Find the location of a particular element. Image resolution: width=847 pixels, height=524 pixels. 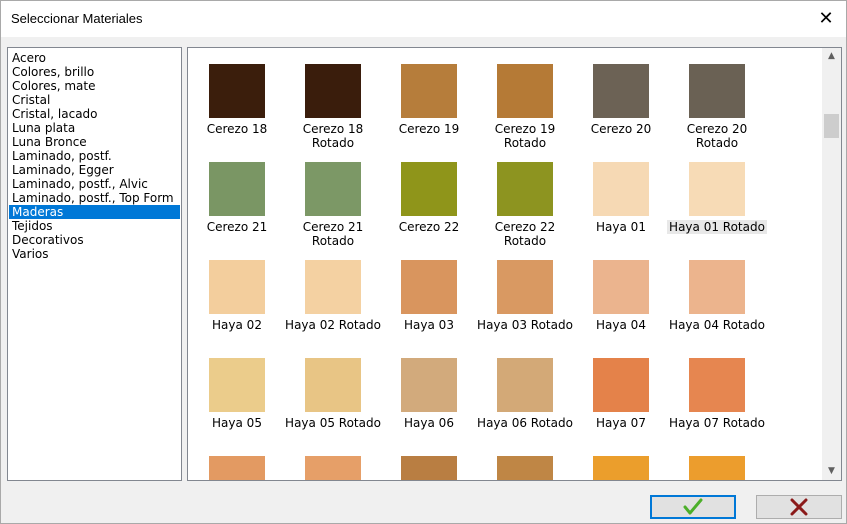

material-label: Haya 03 Rotado is located at coordinates (525, 325).